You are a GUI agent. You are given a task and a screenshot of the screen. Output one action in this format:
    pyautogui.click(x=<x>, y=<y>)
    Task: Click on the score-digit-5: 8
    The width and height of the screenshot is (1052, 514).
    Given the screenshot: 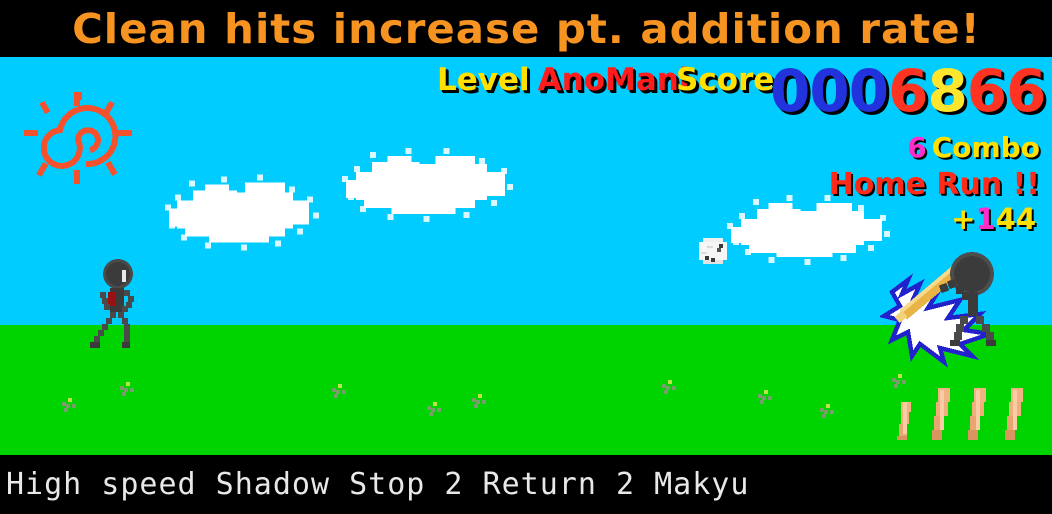 What is the action you would take?
    pyautogui.click(x=947, y=91)
    